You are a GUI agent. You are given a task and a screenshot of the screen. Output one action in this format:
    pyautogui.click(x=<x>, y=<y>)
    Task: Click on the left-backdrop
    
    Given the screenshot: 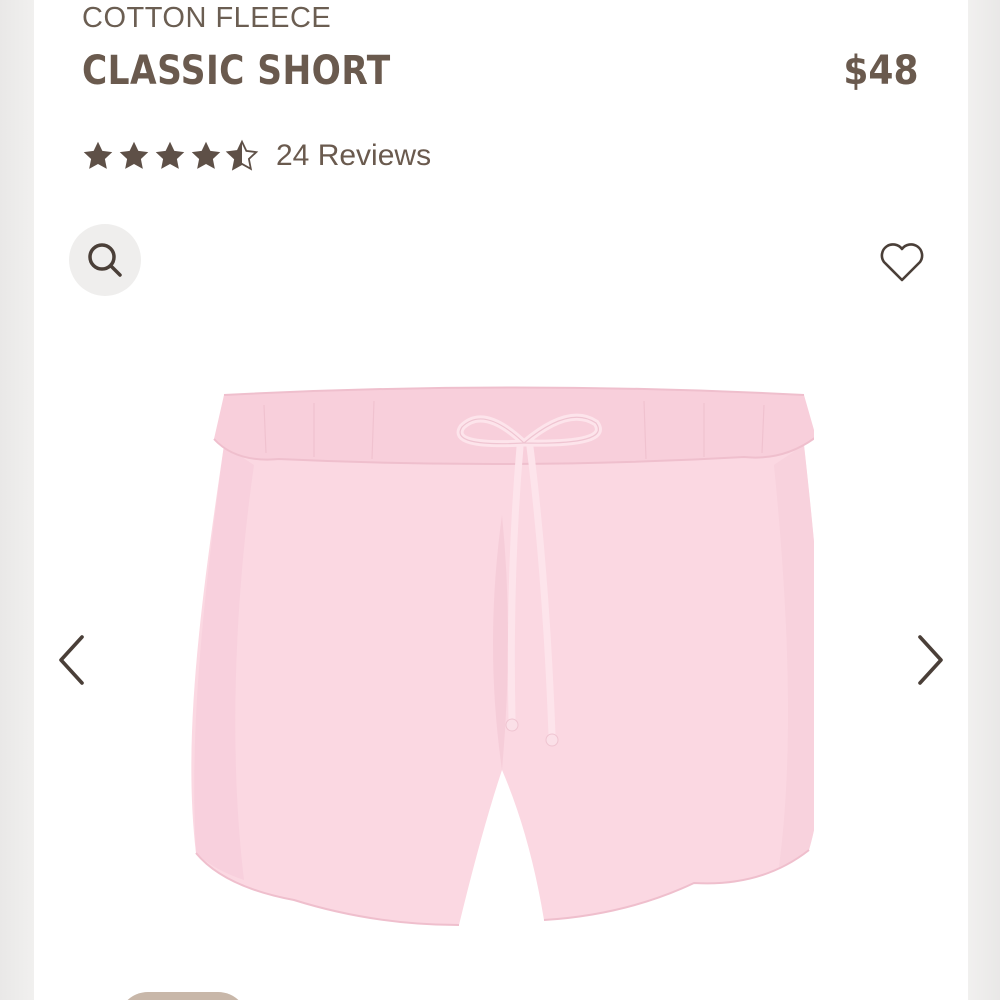 What is the action you would take?
    pyautogui.click(x=17, y=500)
    